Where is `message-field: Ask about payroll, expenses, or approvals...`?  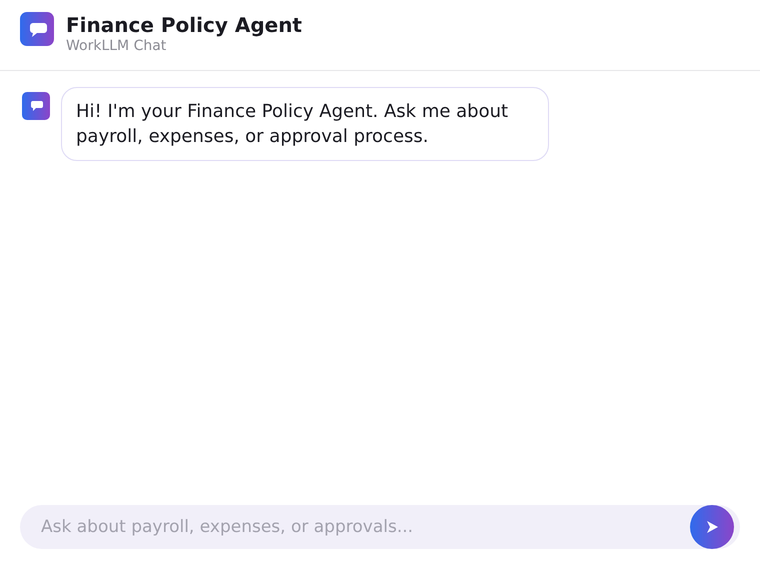 message-field: Ask about payroll, expenses, or approvals... is located at coordinates (380, 527).